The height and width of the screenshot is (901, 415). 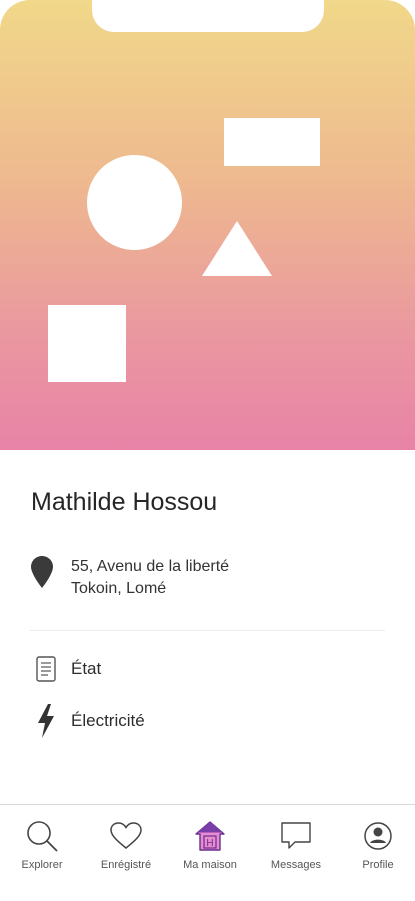 I want to click on bottom-navigation: Explorer Enrégistré H Ma maison Messages, so click(x=207, y=852).